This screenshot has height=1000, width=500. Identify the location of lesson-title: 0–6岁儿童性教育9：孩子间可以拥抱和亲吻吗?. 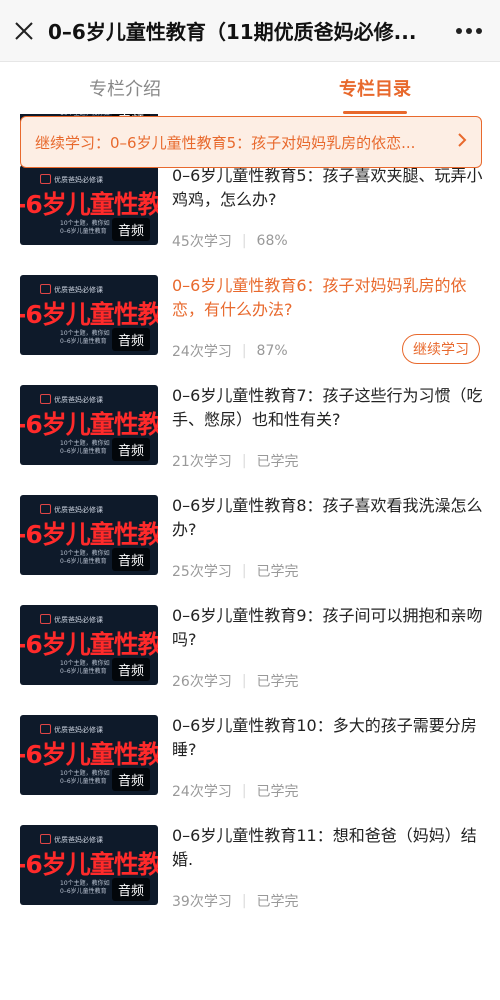
(327, 627).